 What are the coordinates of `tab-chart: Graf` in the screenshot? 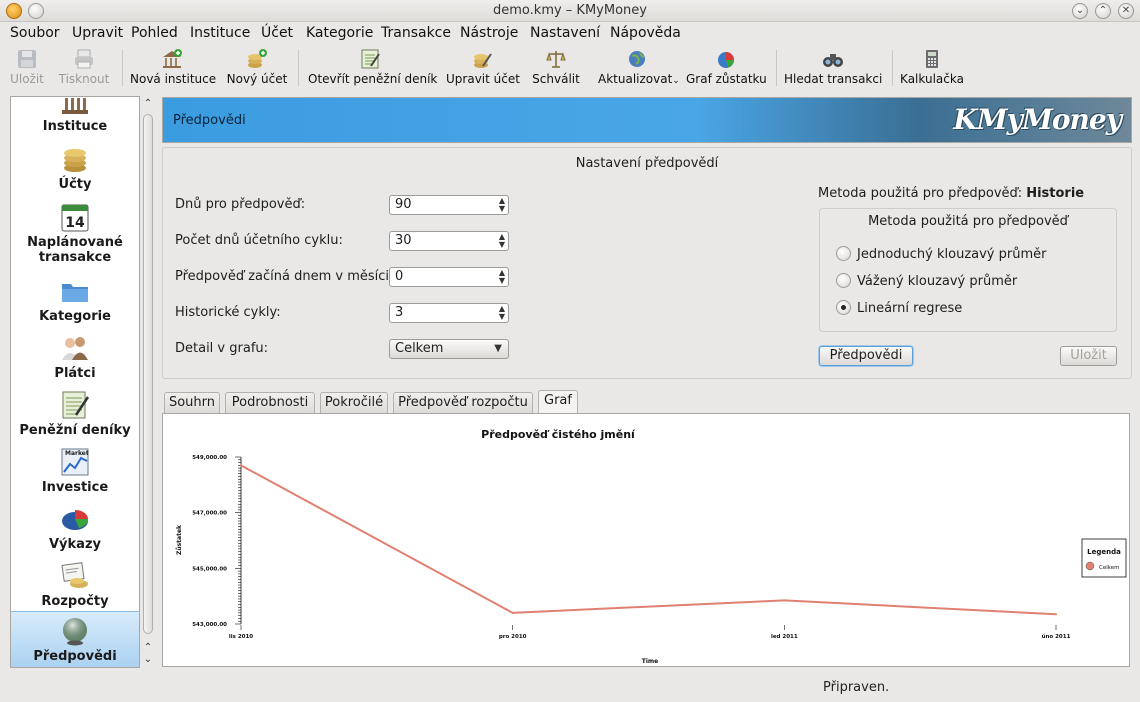 It's located at (558, 402).